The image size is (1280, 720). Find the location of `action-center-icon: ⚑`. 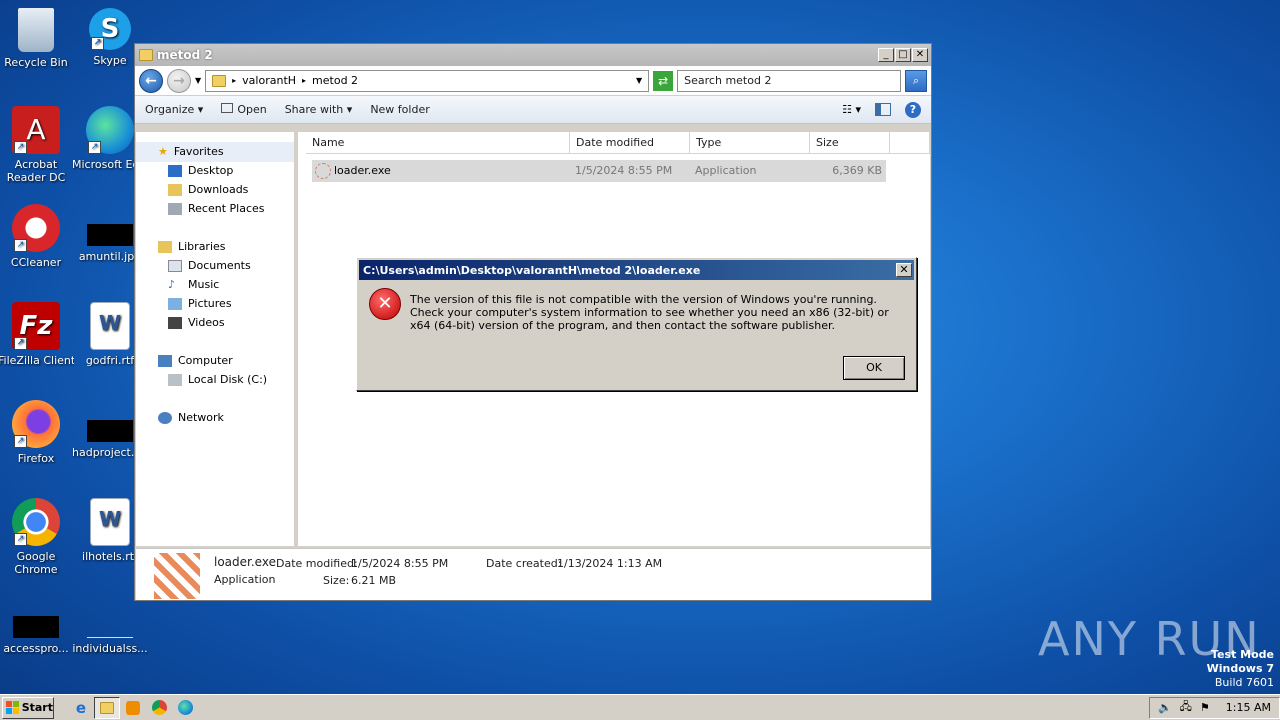

action-center-icon: ⚑ is located at coordinates (1205, 707).